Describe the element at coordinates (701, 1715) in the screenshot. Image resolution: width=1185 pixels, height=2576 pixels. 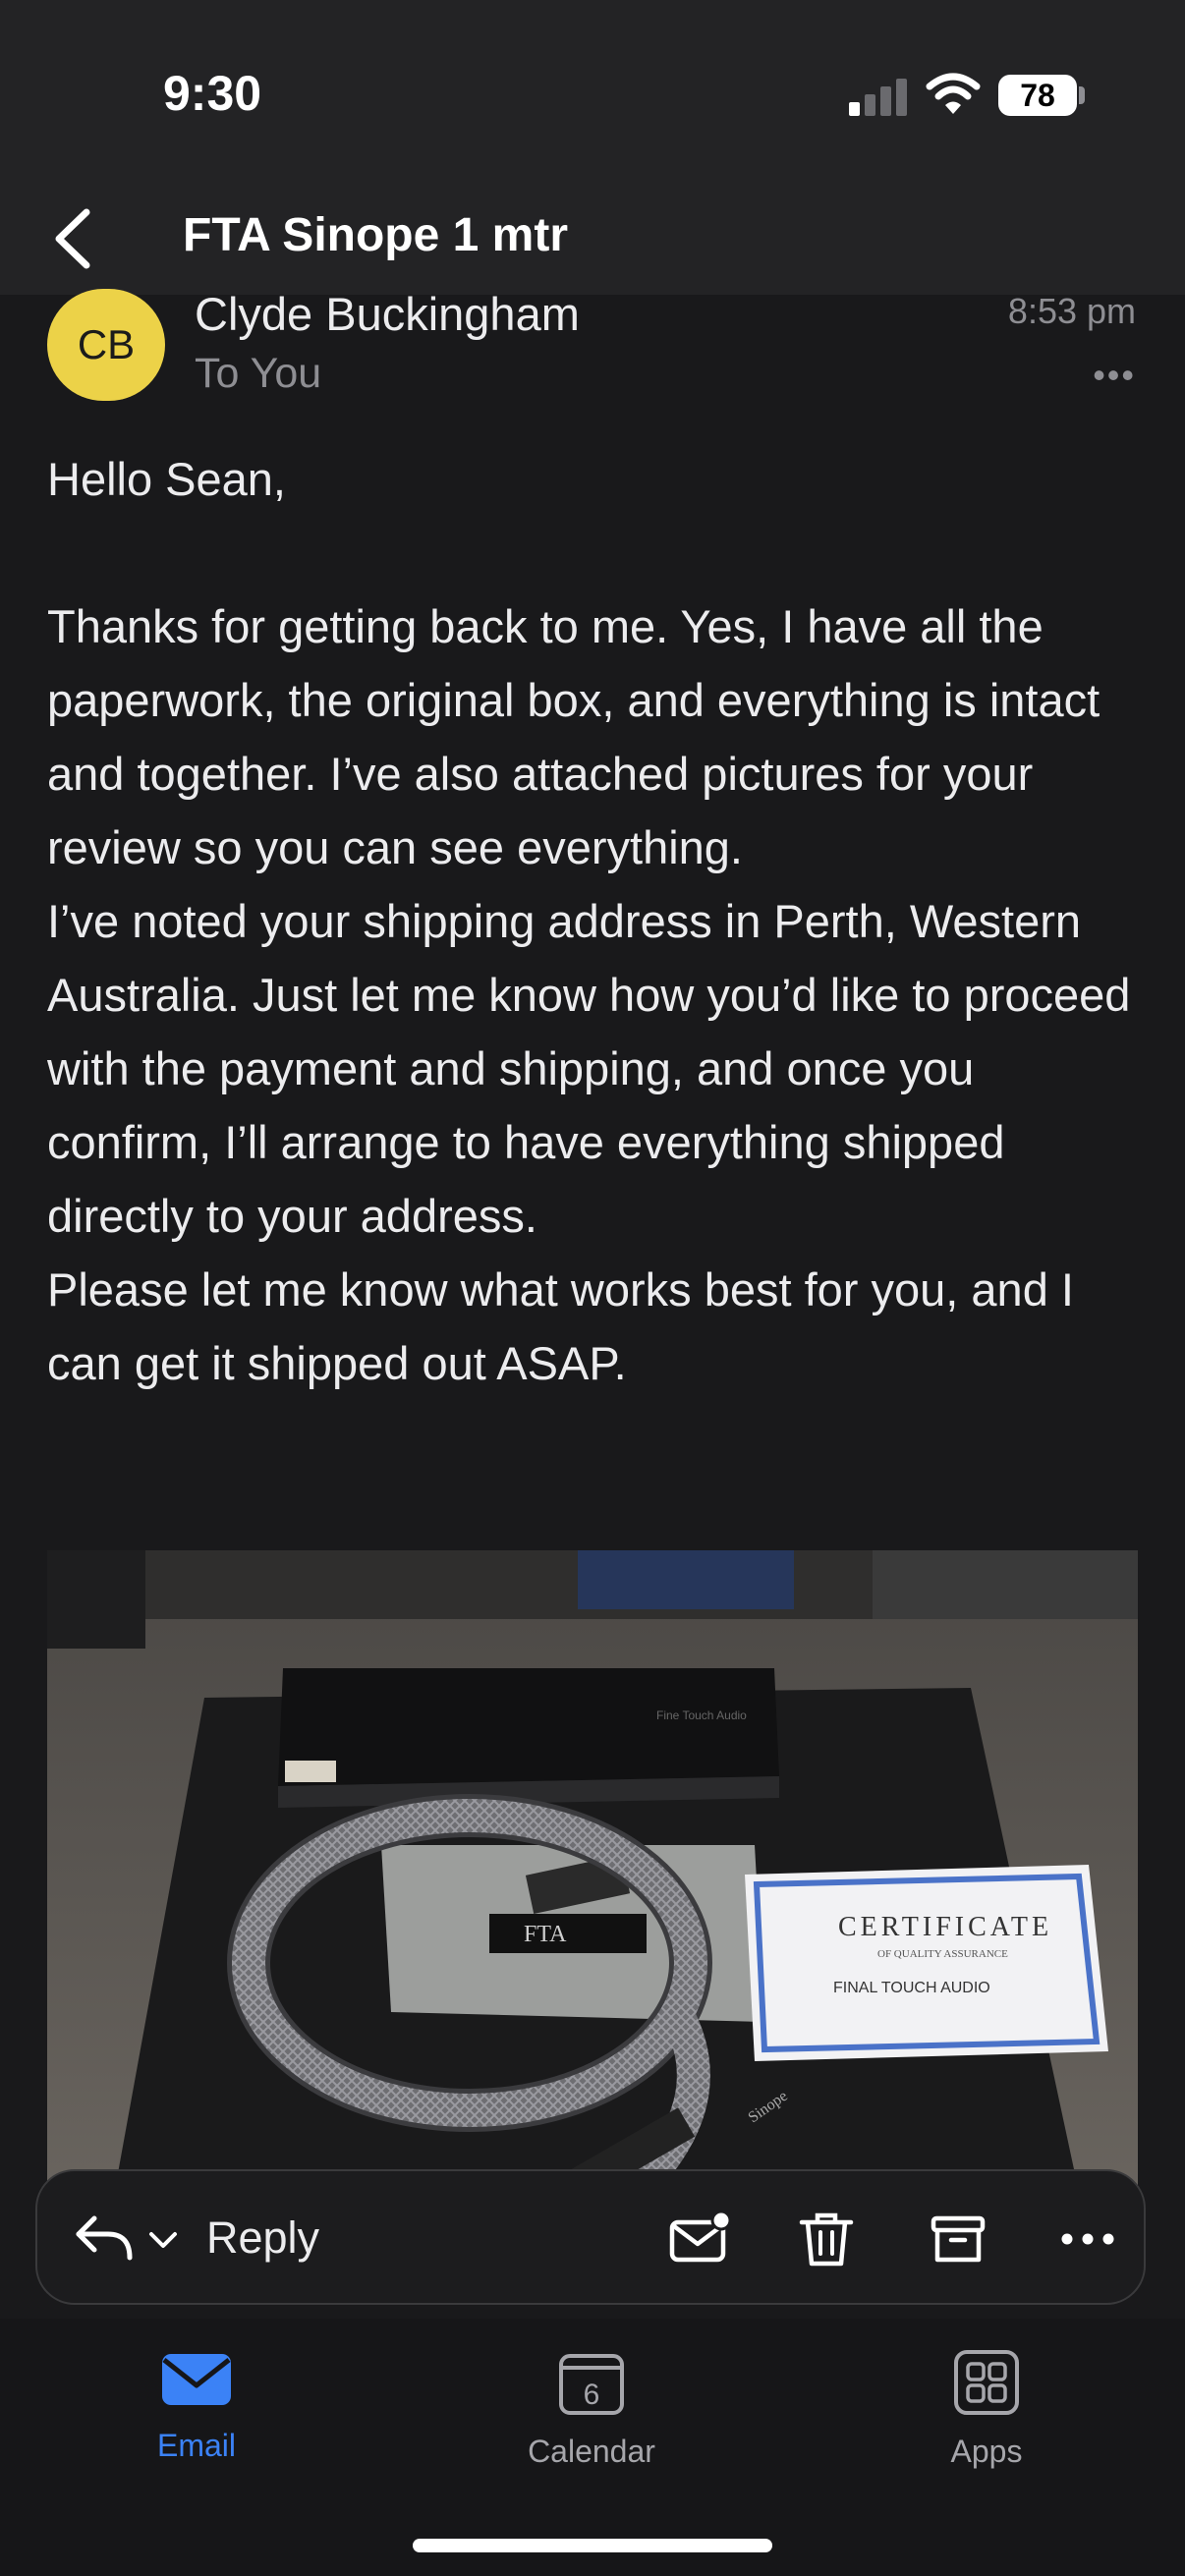
I see `box-brand-text: Fine Touch Audio` at that location.